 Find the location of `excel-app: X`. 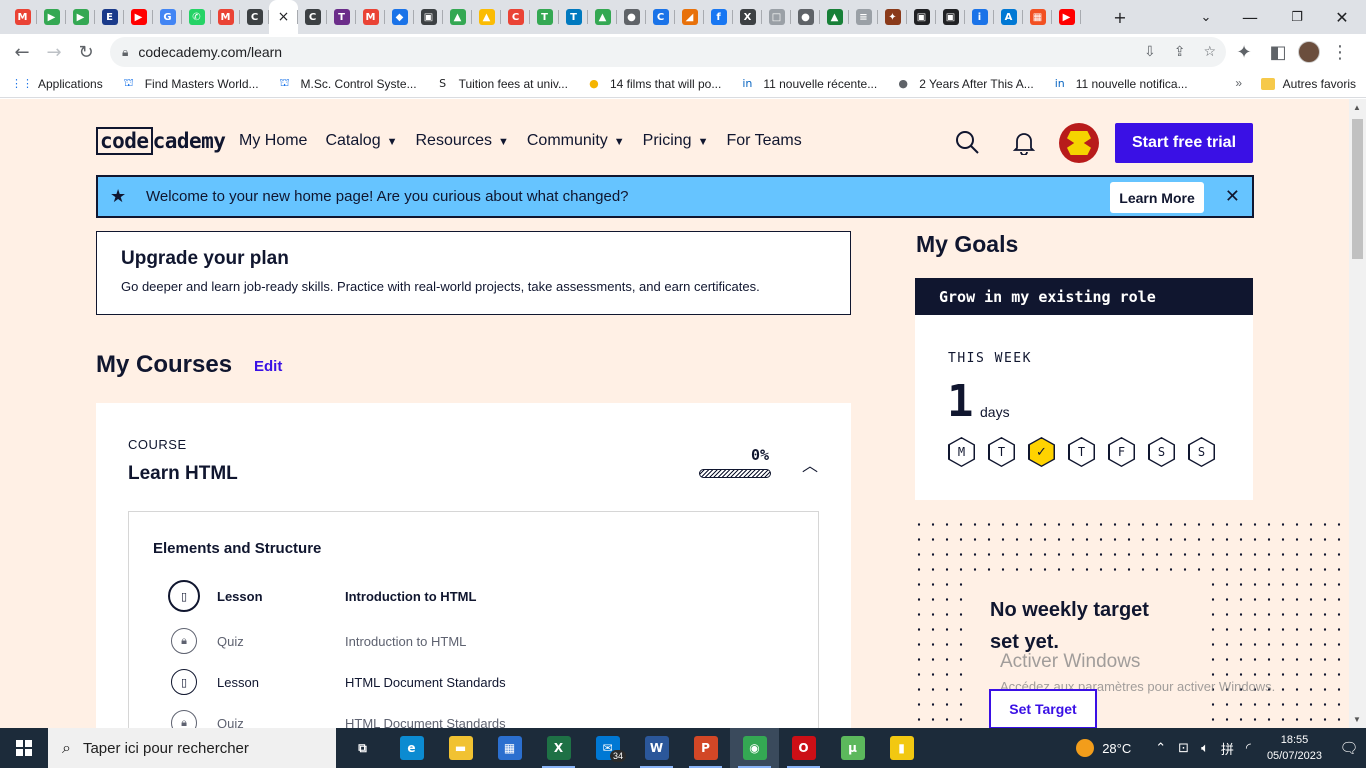

excel-app: X is located at coordinates (558, 748).